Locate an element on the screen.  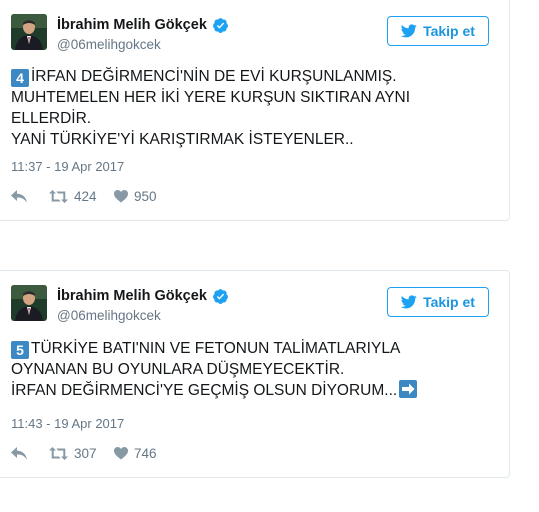
tweet-timestamp: 11:37 - 19 Apr 2017 is located at coordinates (67, 166).